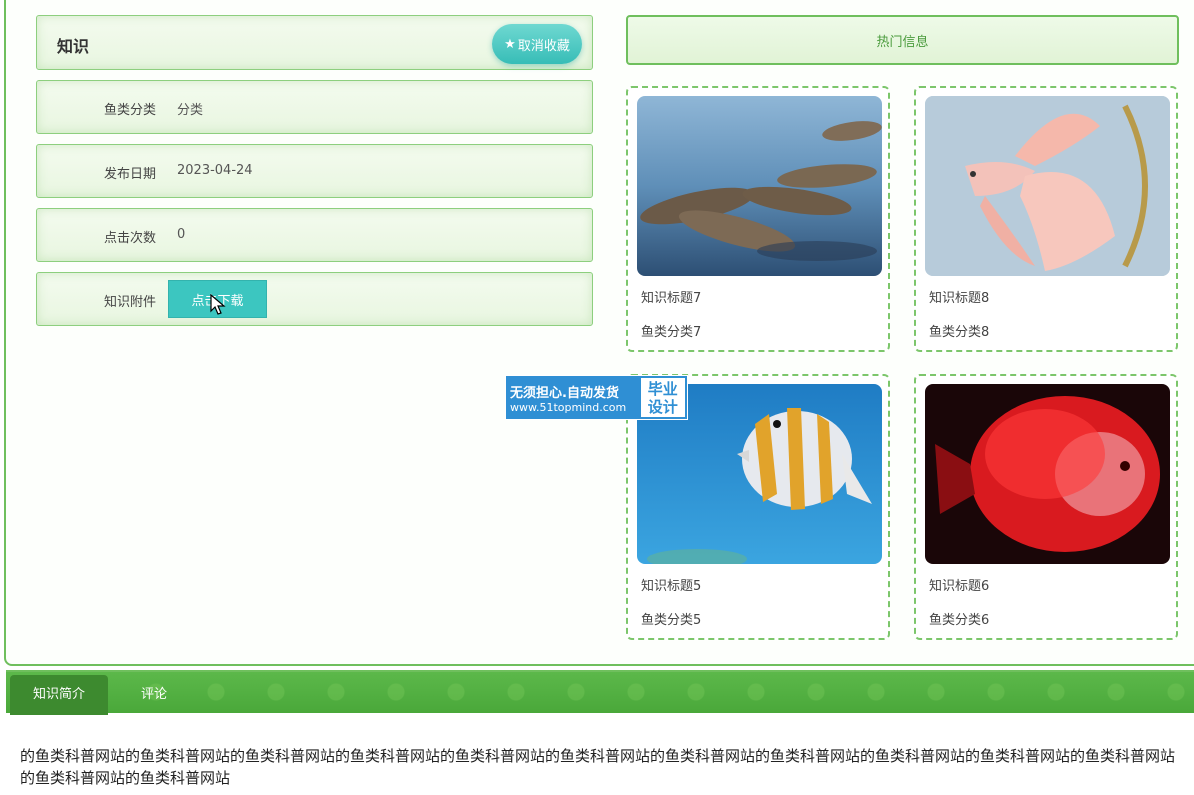 Image resolution: width=1194 pixels, height=795 pixels. Describe the element at coordinates (959, 620) in the screenshot. I see `card-category: 鱼类分类6` at that location.